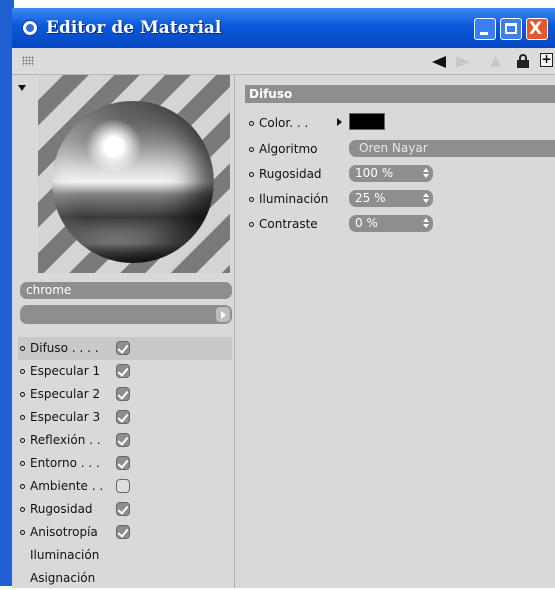 This screenshot has height=590, width=555. I want to click on minimize-button, so click(485, 29).